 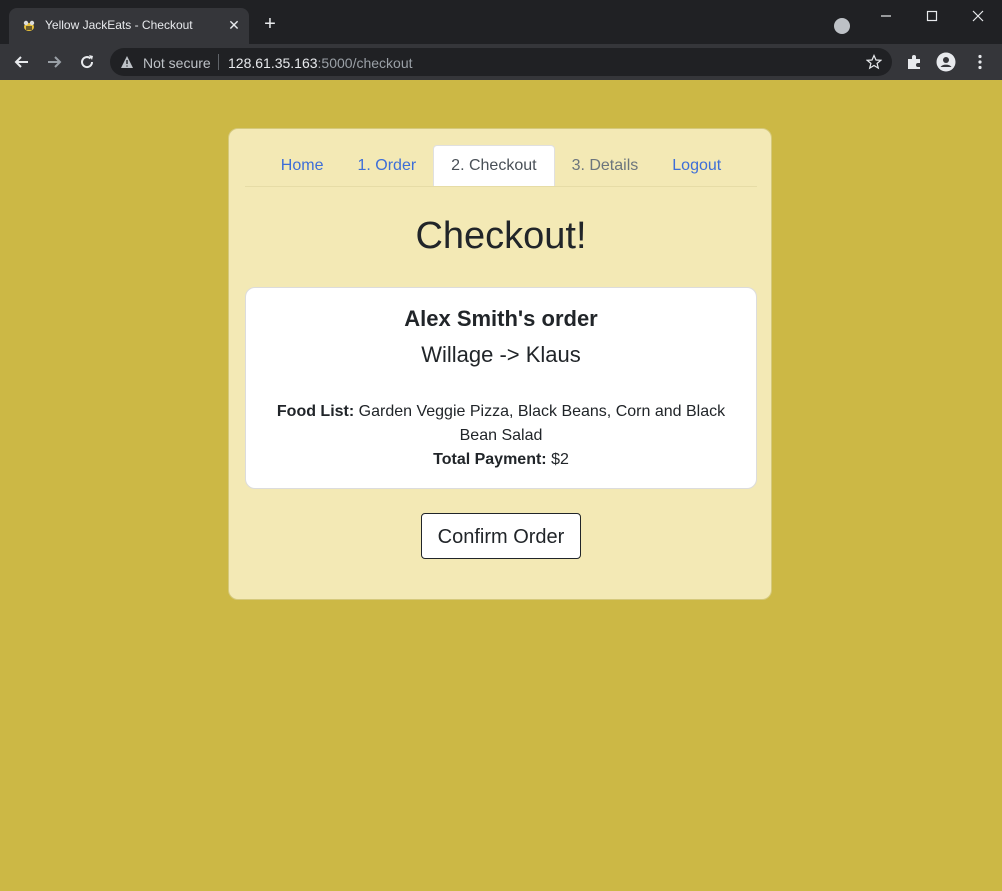 What do you see at coordinates (501, 354) in the screenshot?
I see `order-route: Willage -> Klaus` at bounding box center [501, 354].